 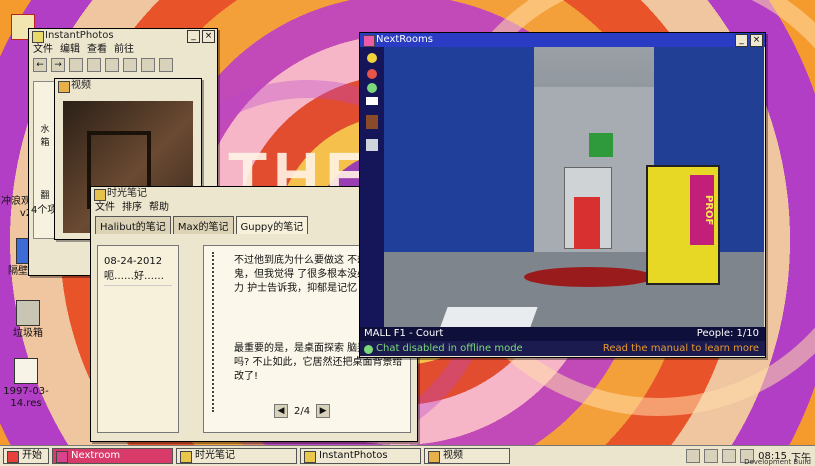 I want to click on side-item: 翻, so click(x=45, y=194).